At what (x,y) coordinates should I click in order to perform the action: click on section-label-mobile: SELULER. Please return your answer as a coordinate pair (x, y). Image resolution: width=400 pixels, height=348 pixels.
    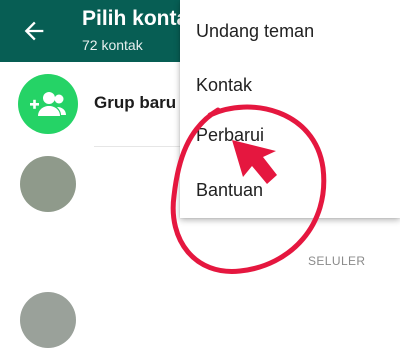
    Looking at the image, I should click on (337, 261).